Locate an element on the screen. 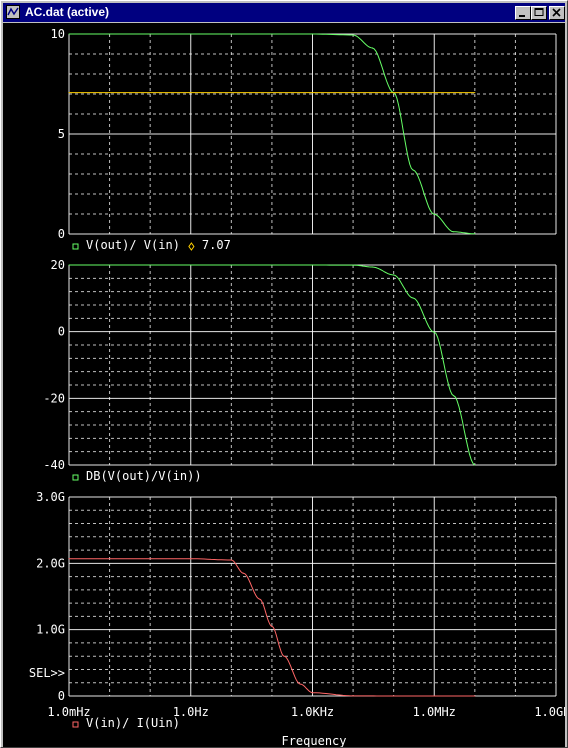  y-tick-label: -20 is located at coordinates (54, 398).